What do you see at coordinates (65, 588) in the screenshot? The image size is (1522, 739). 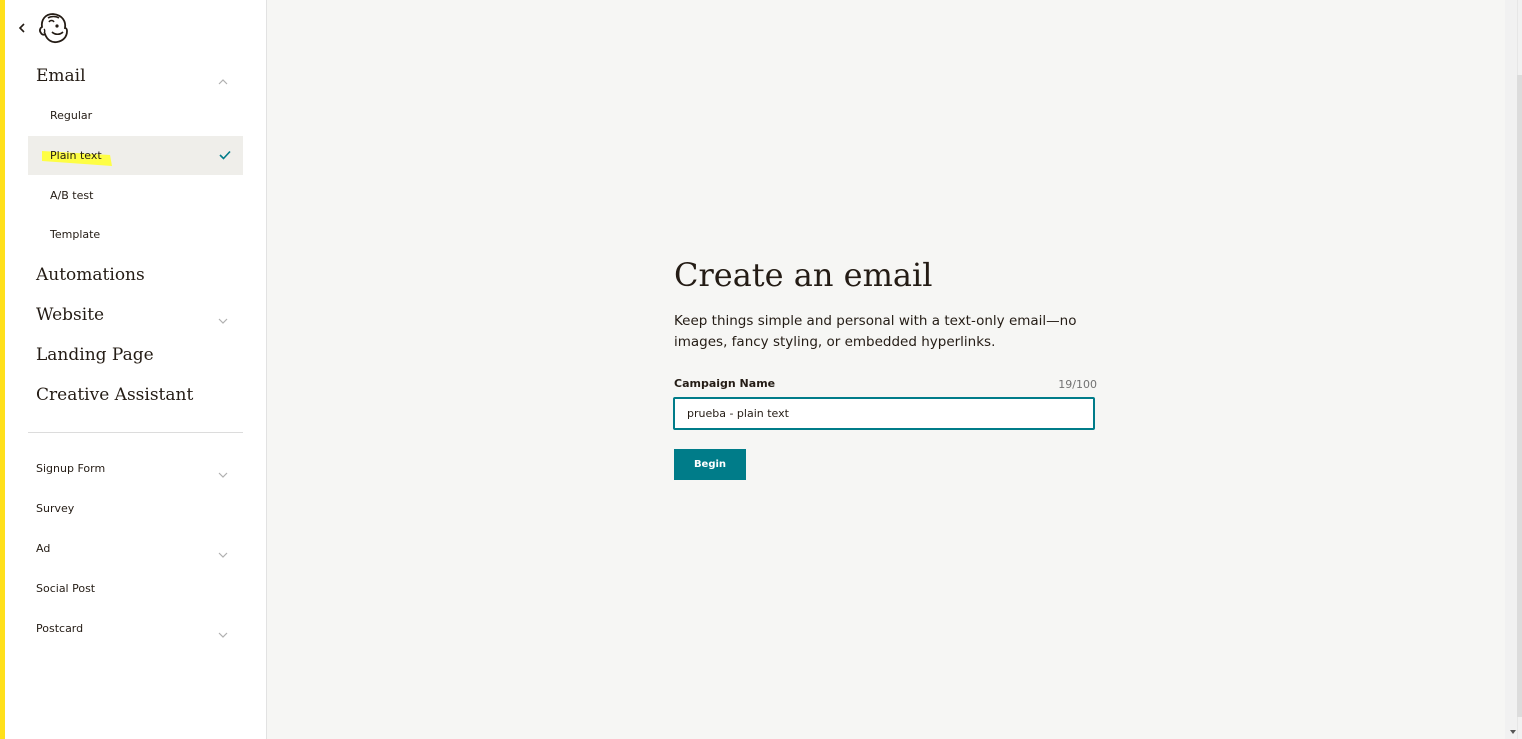 I see `nav-social-post: Social Post` at bounding box center [65, 588].